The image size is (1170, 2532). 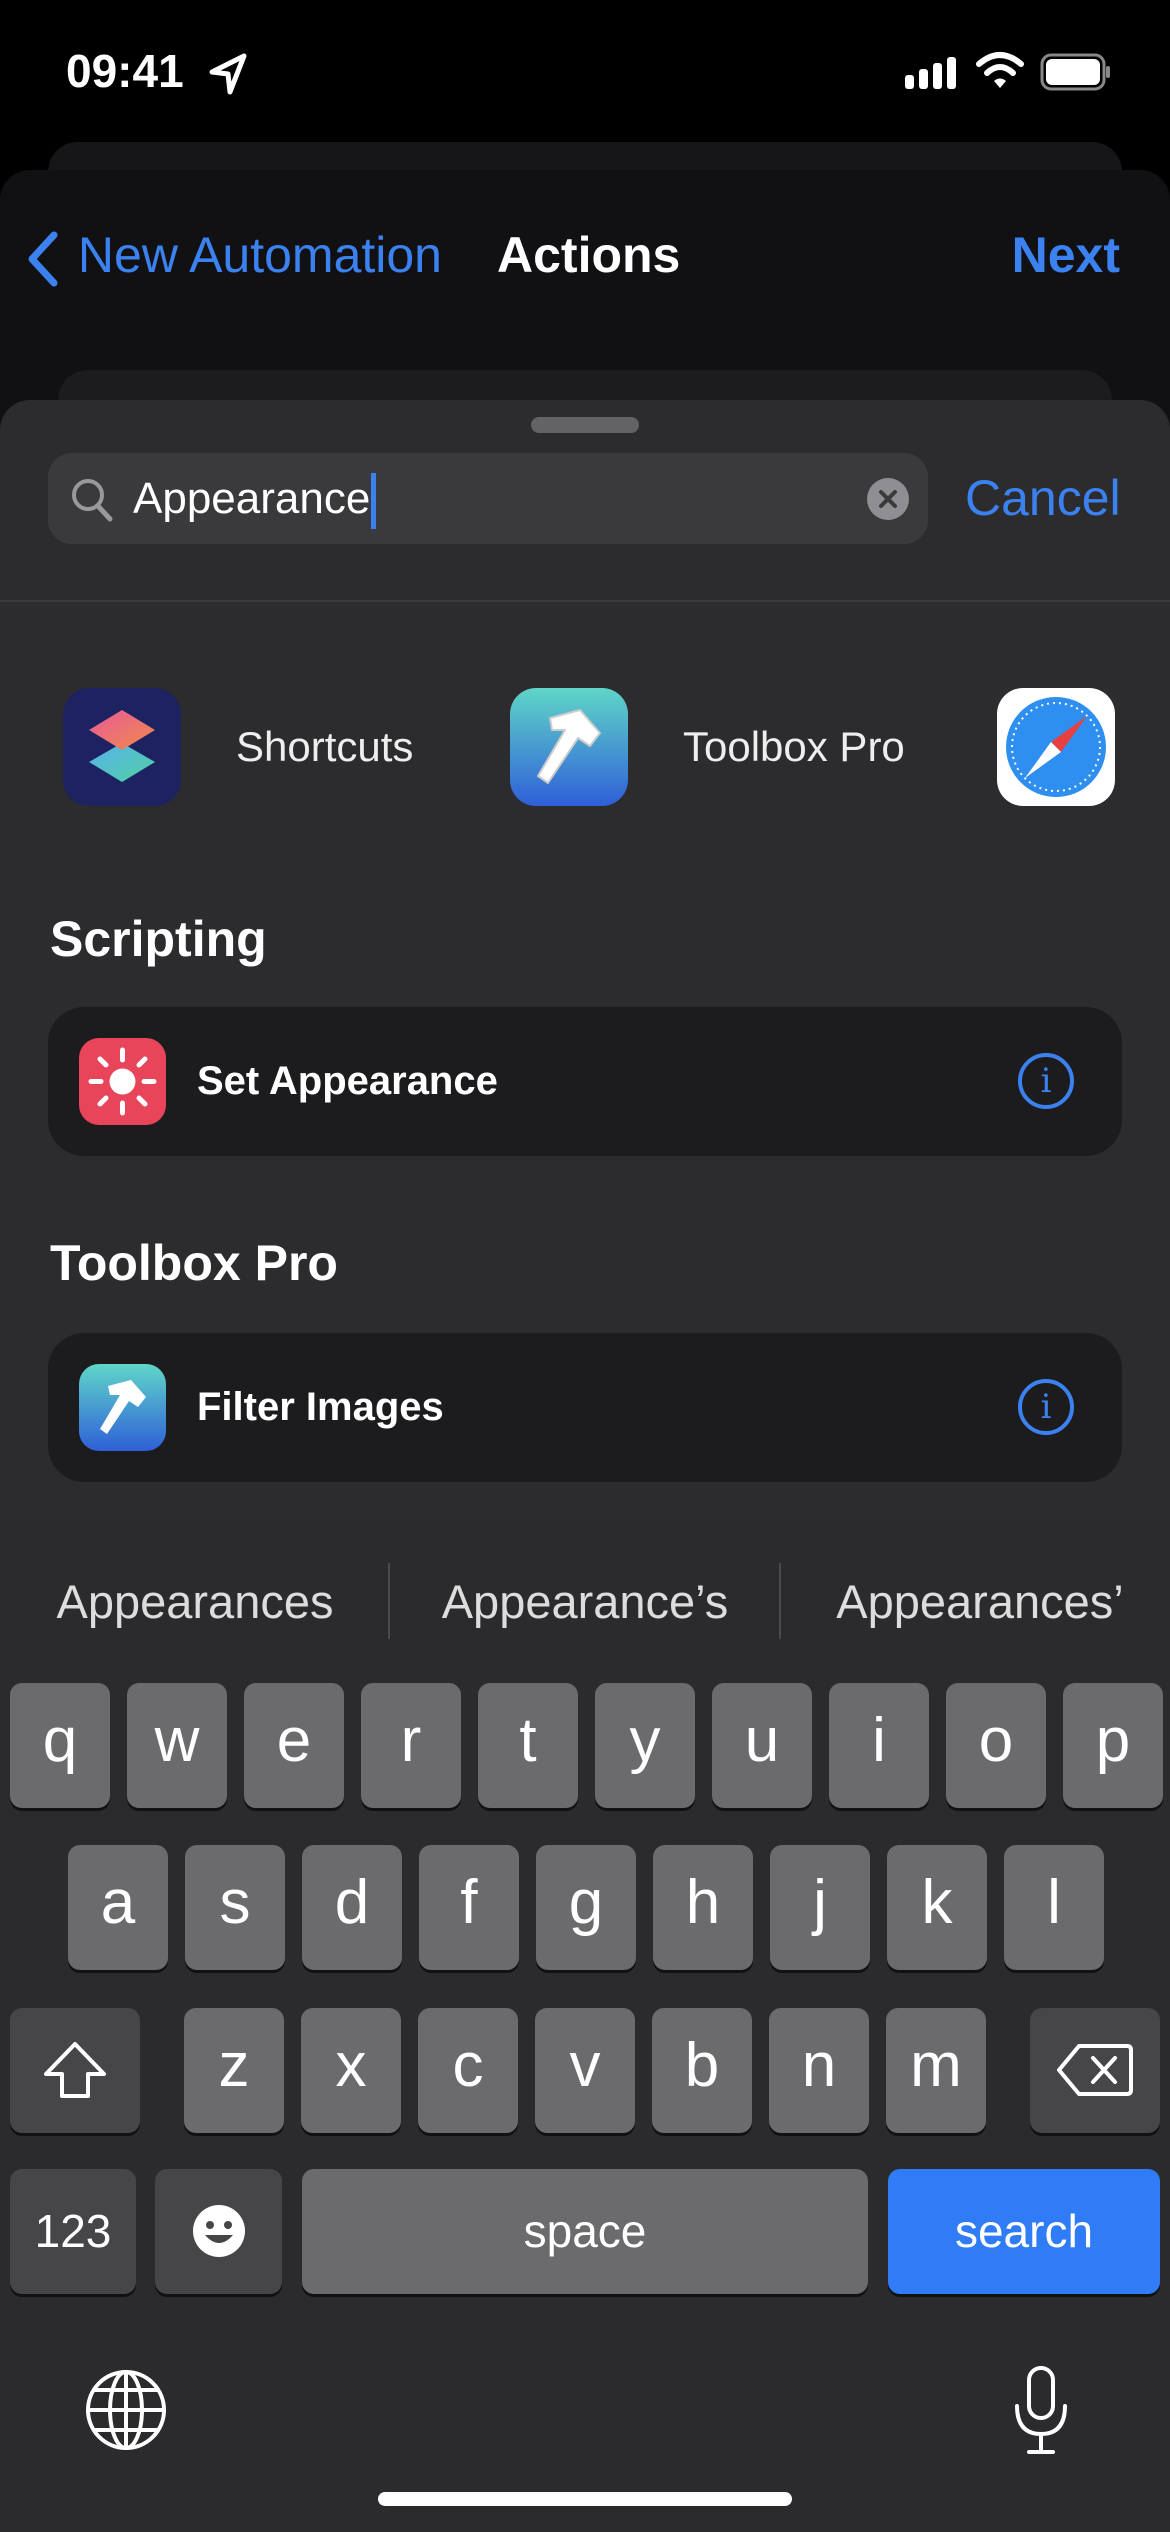 What do you see at coordinates (195, 1602) in the screenshot?
I see `suggestion: Appearances` at bounding box center [195, 1602].